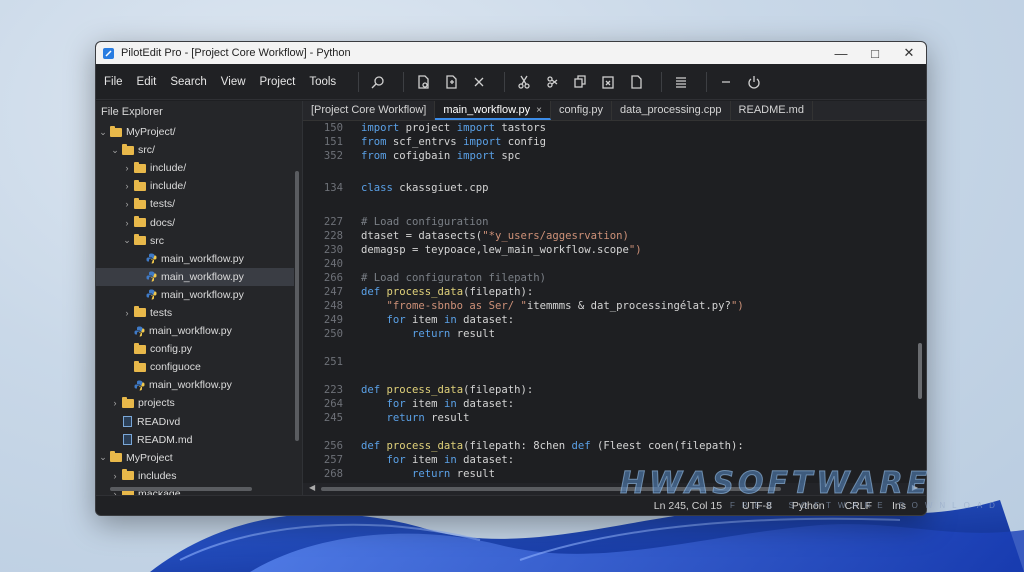 The image size is (1024, 572). What do you see at coordinates (607, 223) in the screenshot?
I see `code-line: 227 # Load configuration` at bounding box center [607, 223].